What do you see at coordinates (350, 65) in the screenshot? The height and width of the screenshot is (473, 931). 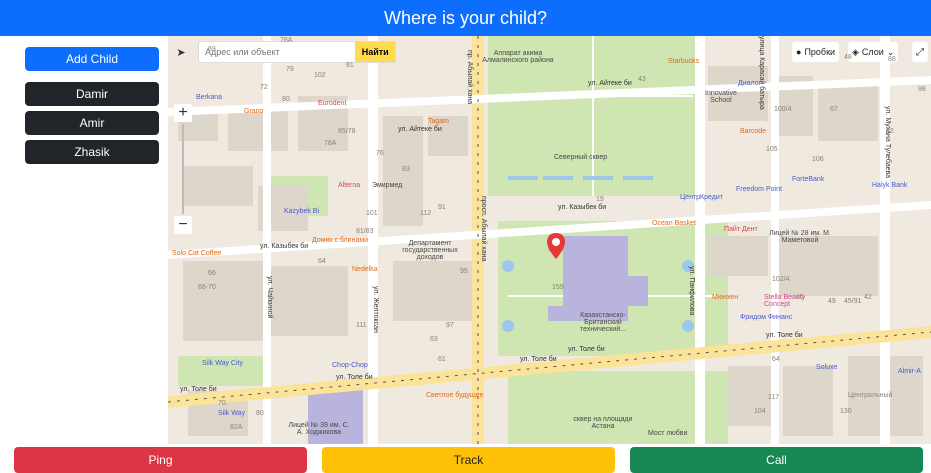 I see `building-number: 81` at bounding box center [350, 65].